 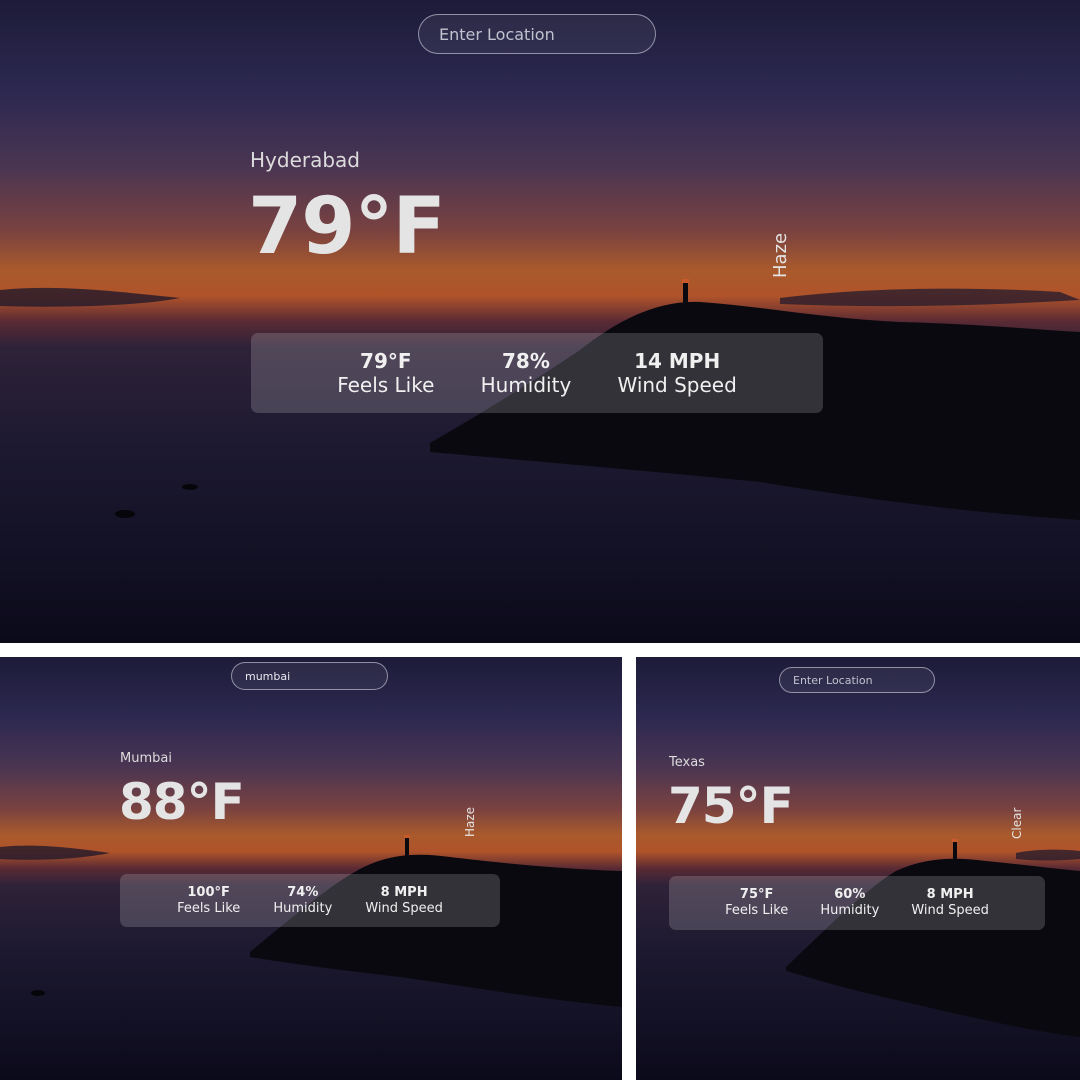 I want to click on feels-like-stat: 79°F Feels Like, so click(x=385, y=373).